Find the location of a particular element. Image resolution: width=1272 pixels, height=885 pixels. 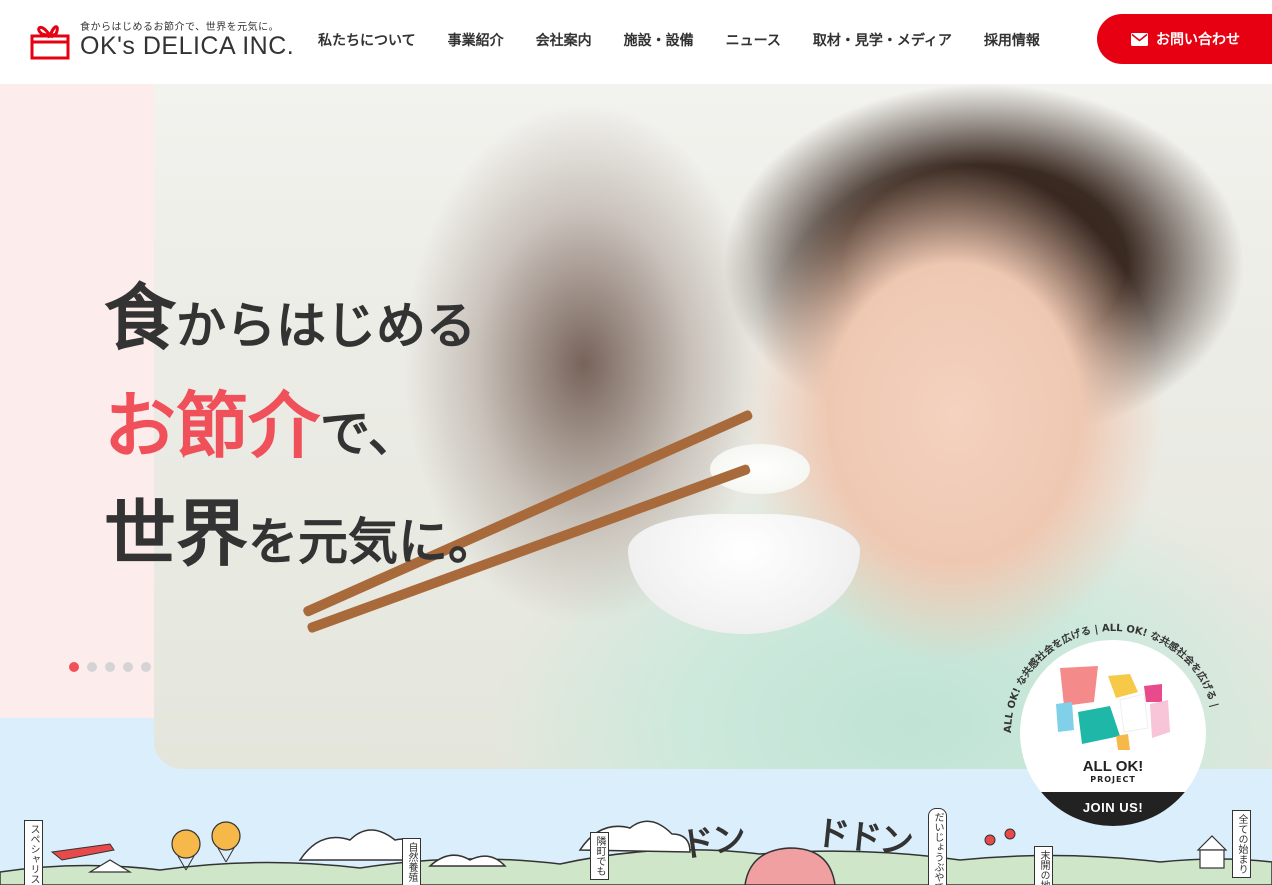

contact-button-label: お問い合わせ is located at coordinates (1198, 40).